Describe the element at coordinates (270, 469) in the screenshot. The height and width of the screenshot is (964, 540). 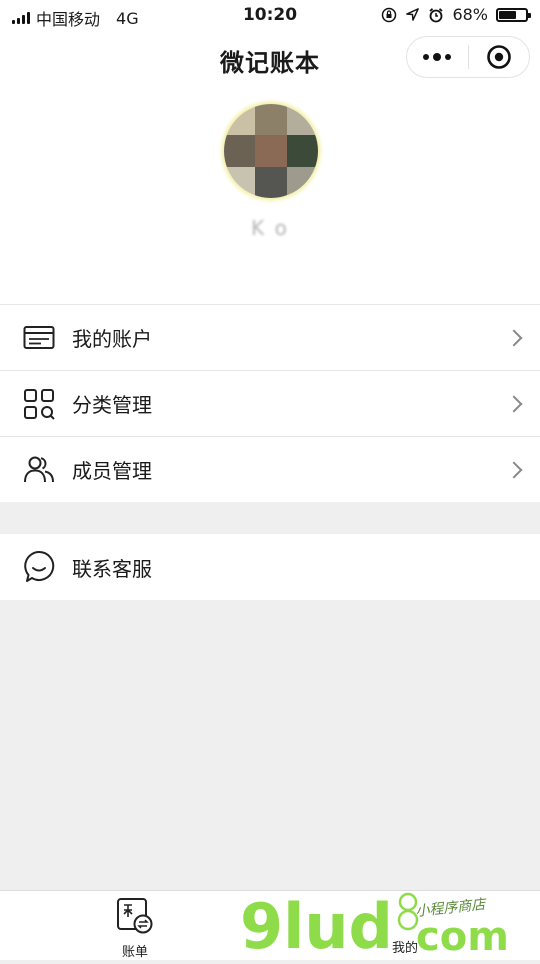
I see `menu-item-member-management: 成员管理` at that location.